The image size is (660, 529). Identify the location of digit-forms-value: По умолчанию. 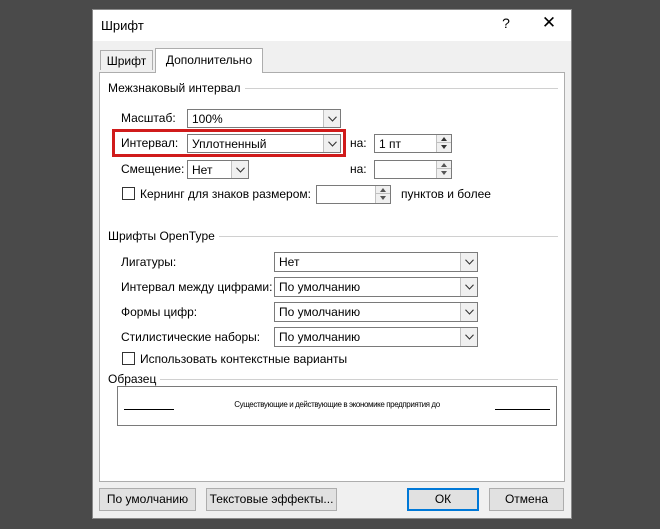
(320, 312).